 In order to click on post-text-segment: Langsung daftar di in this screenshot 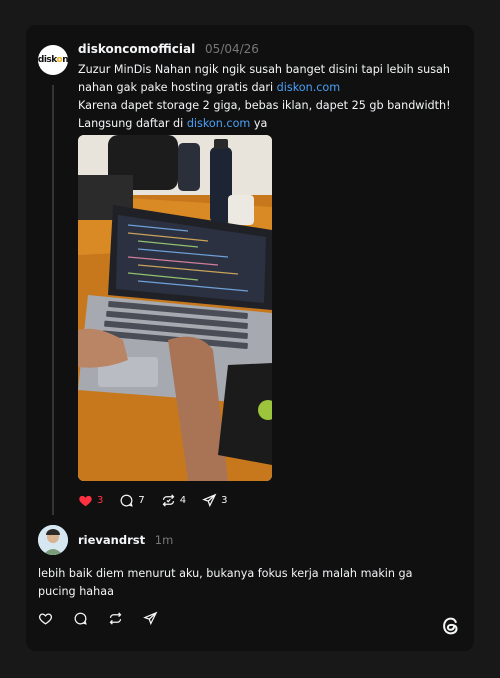, I will do `click(132, 123)`.